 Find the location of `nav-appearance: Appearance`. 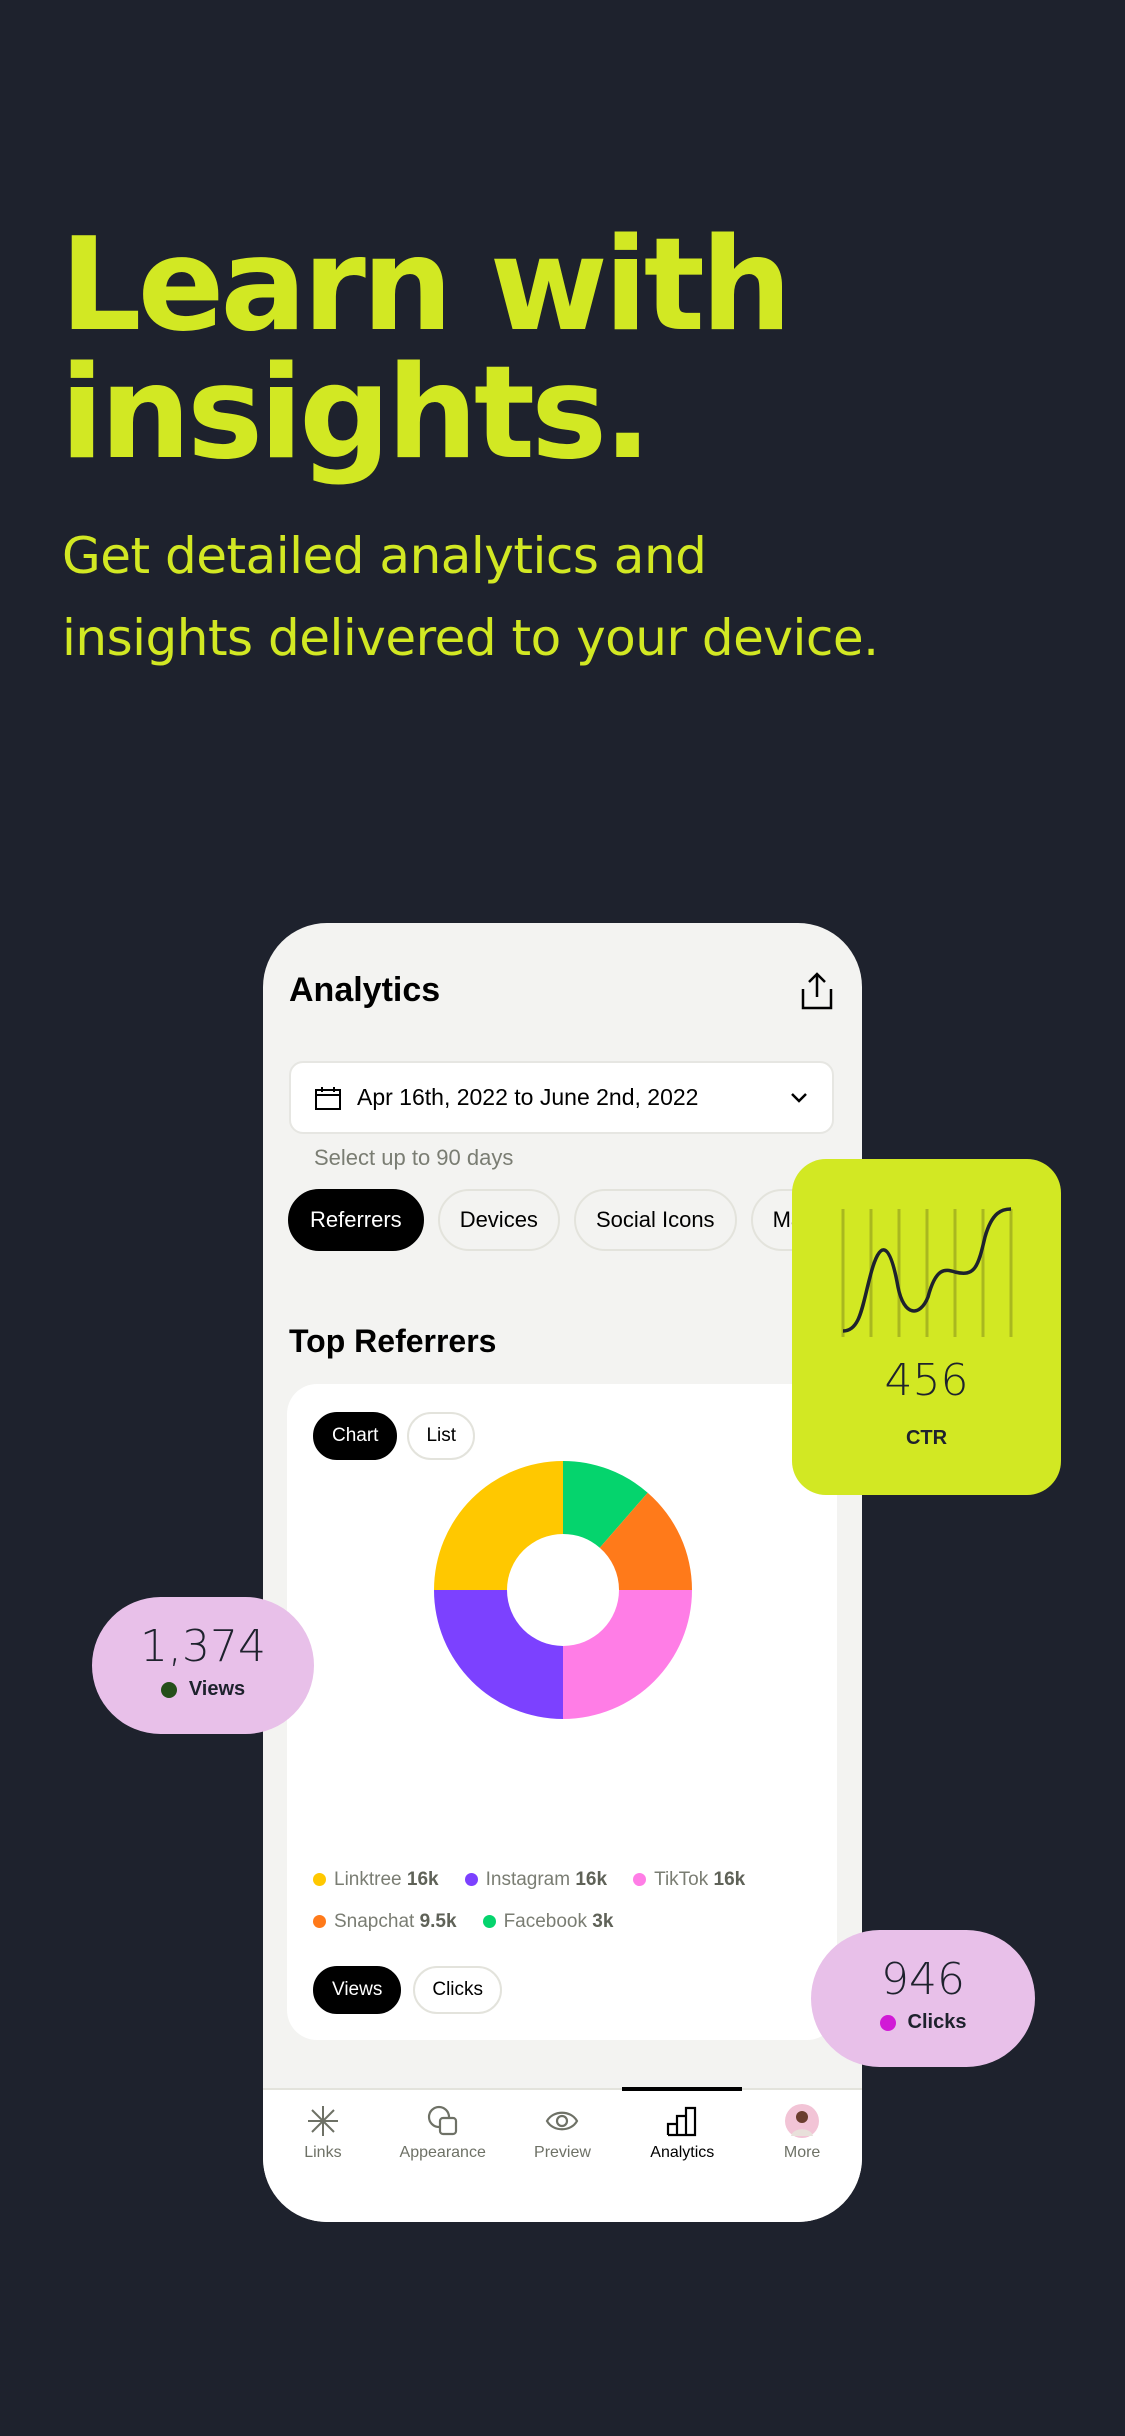

nav-appearance: Appearance is located at coordinates (443, 2156).